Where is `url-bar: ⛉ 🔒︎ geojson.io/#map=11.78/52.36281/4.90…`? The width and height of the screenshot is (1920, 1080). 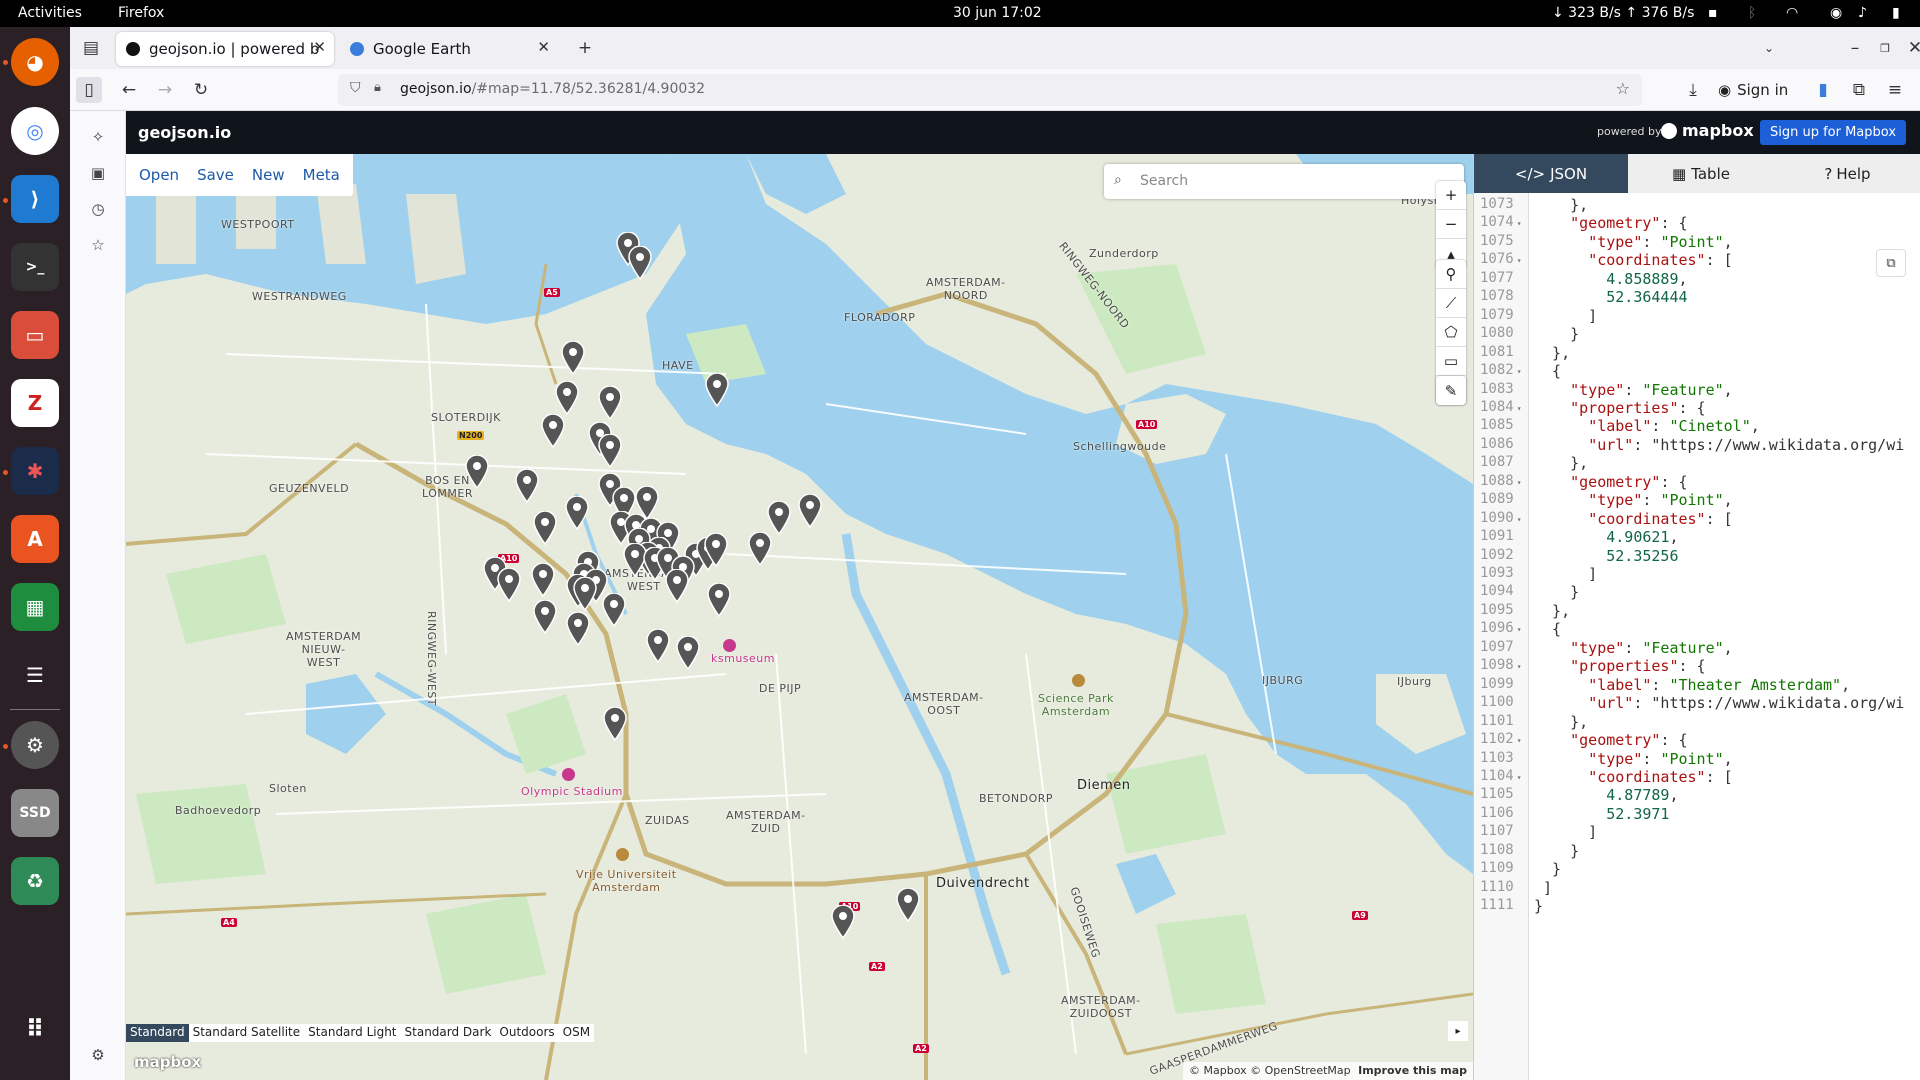
url-bar: ⛉ 🔒︎ geojson.io/#map=11.78/52.36281/4.90… is located at coordinates (990, 90).